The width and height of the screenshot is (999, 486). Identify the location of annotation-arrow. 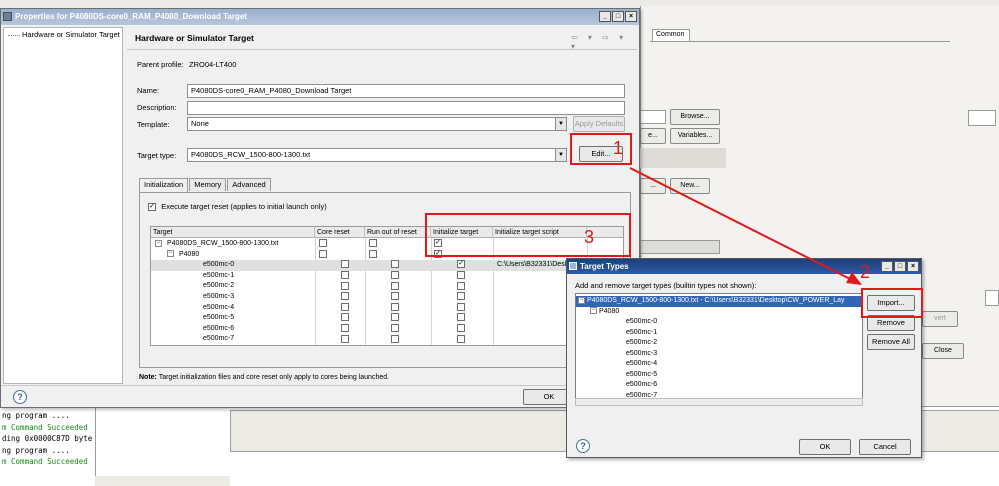
(745, 226).